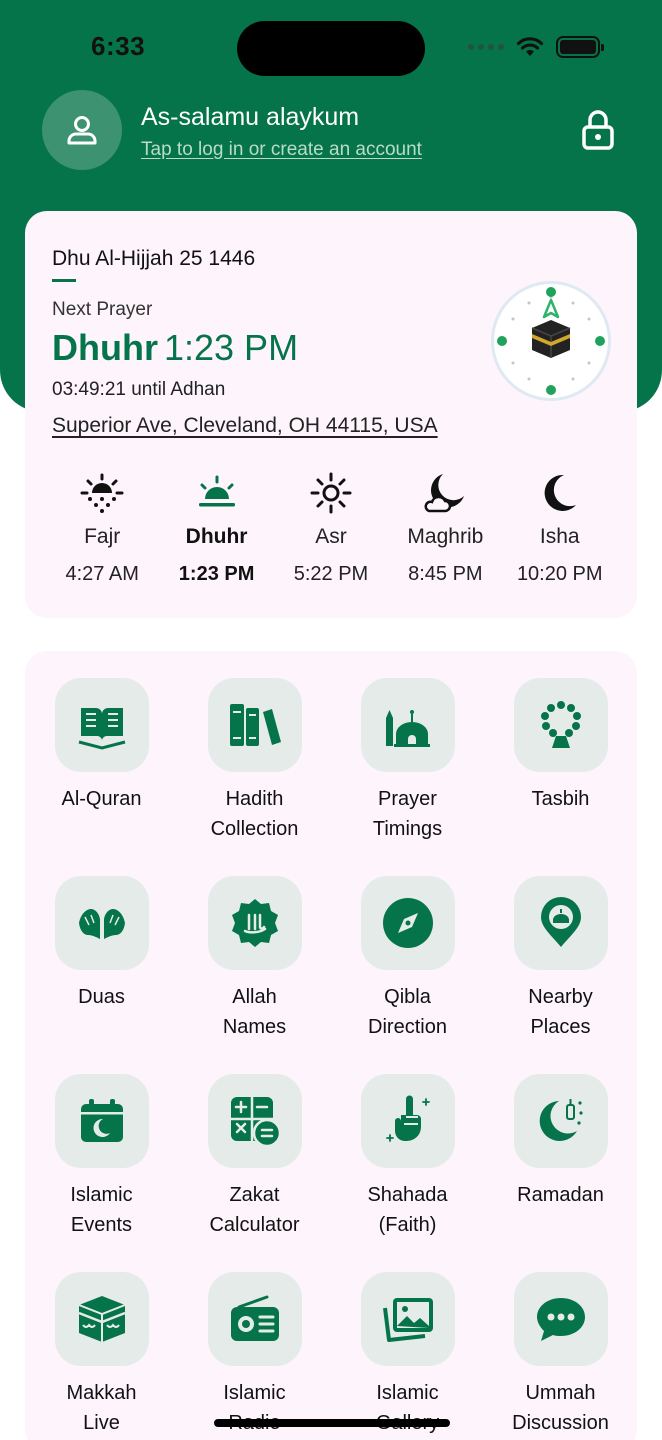 The height and width of the screenshot is (1440, 662). Describe the element at coordinates (102, 574) in the screenshot. I see `prayer-time: 4:27 AM` at that location.